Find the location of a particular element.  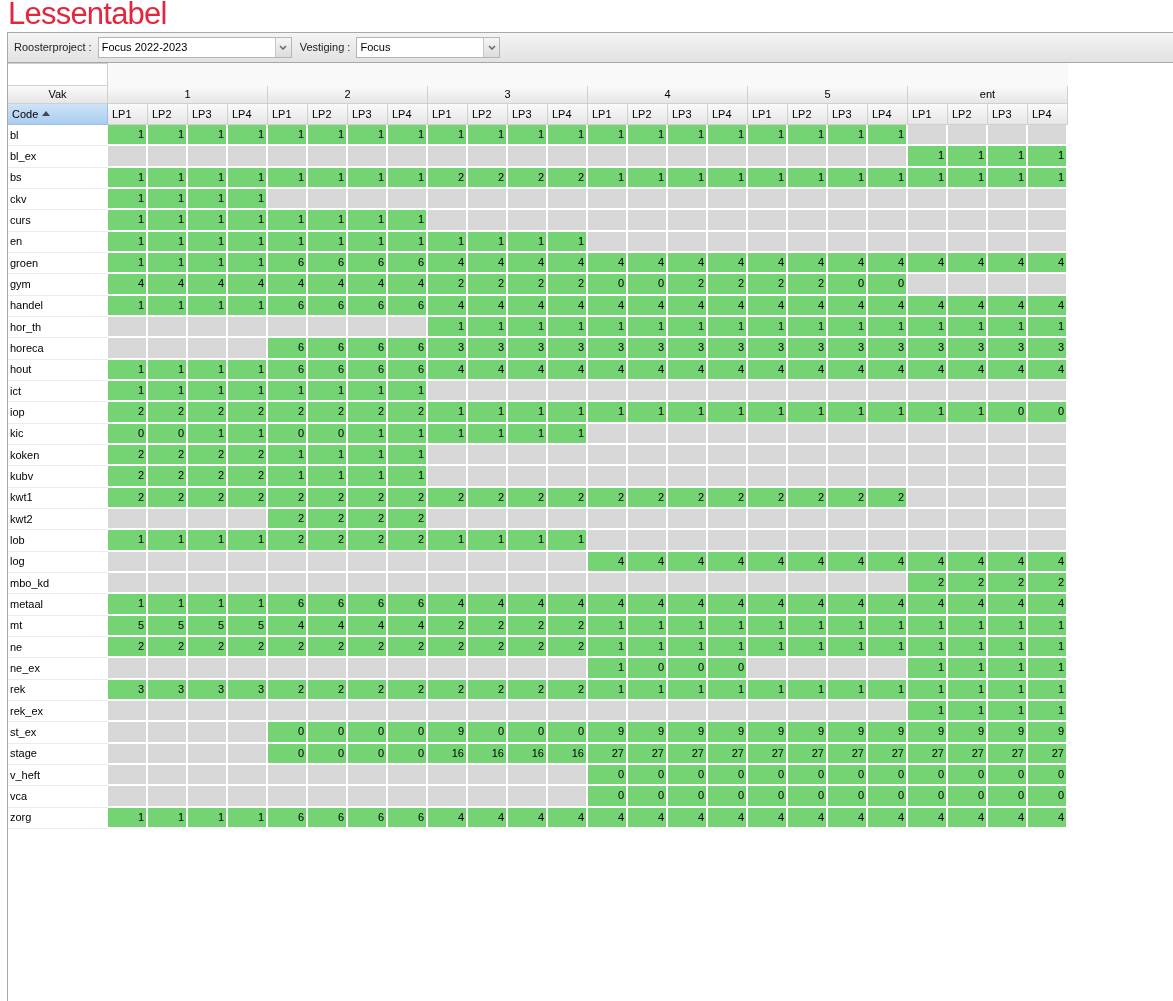

dropdown-field: Focus is located at coordinates (428, 47).